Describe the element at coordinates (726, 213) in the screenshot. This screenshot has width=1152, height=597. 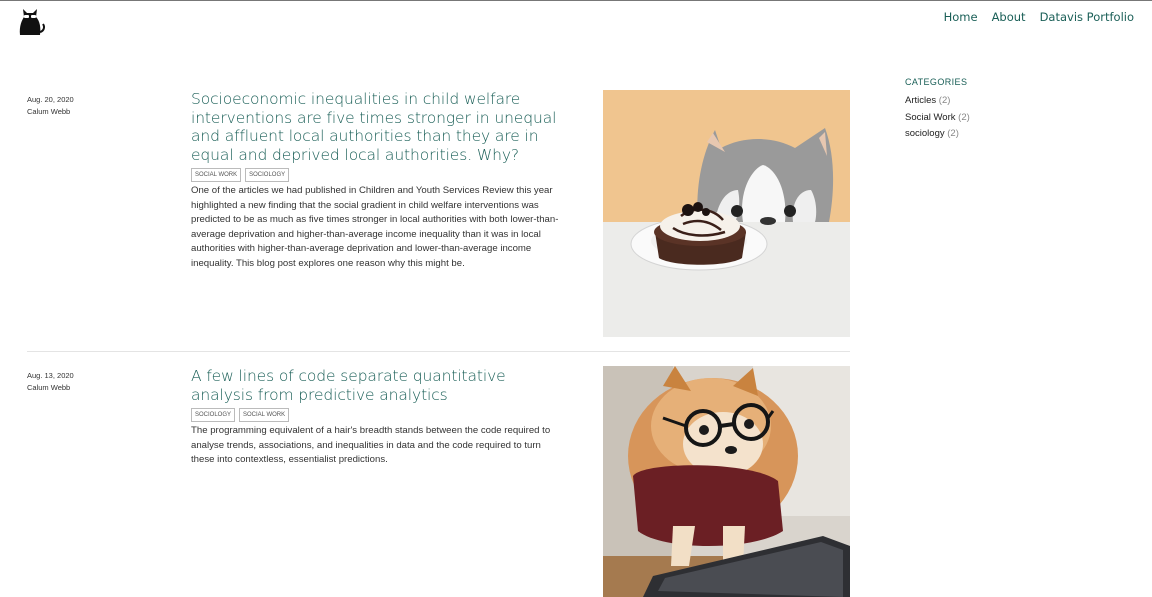
I see `husky-dog-with-cake-photo` at that location.